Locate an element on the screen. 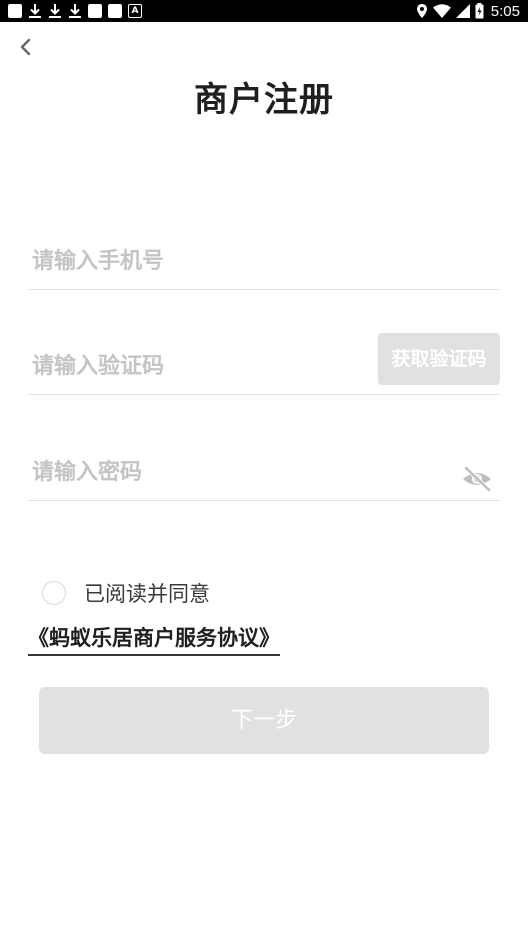 Image resolution: width=528 pixels, height=938 pixels. password-field-row is located at coordinates (264, 470).